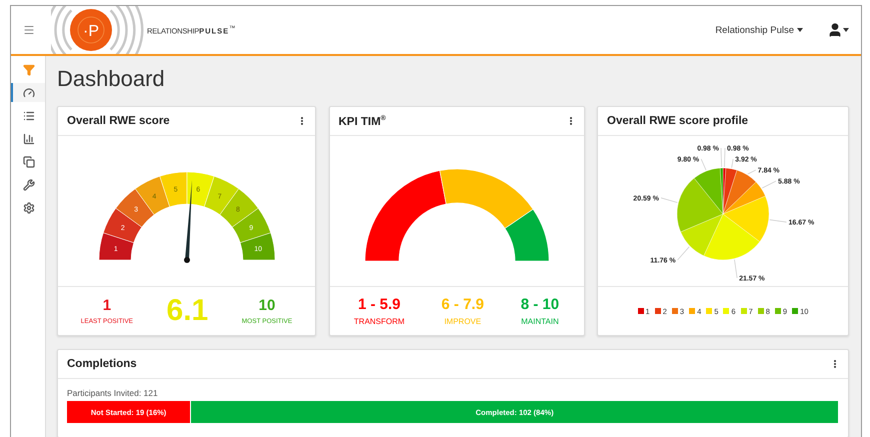  Describe the element at coordinates (540, 304) in the screenshot. I see `range-value: 8 - 10` at that location.